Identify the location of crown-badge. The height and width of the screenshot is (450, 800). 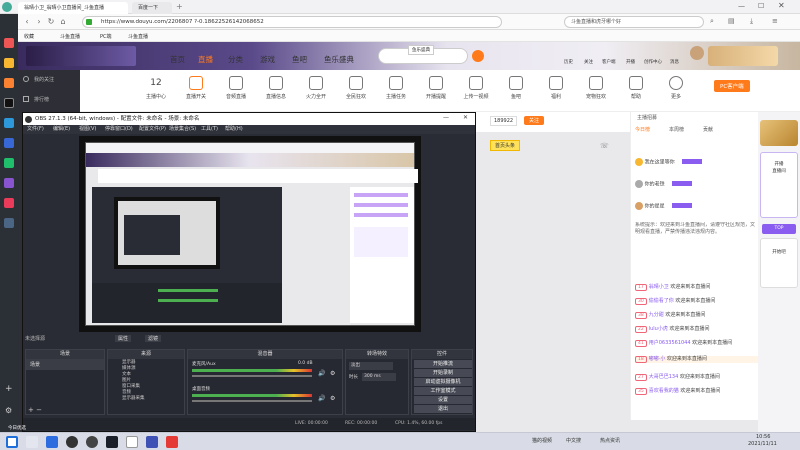
(779, 133).